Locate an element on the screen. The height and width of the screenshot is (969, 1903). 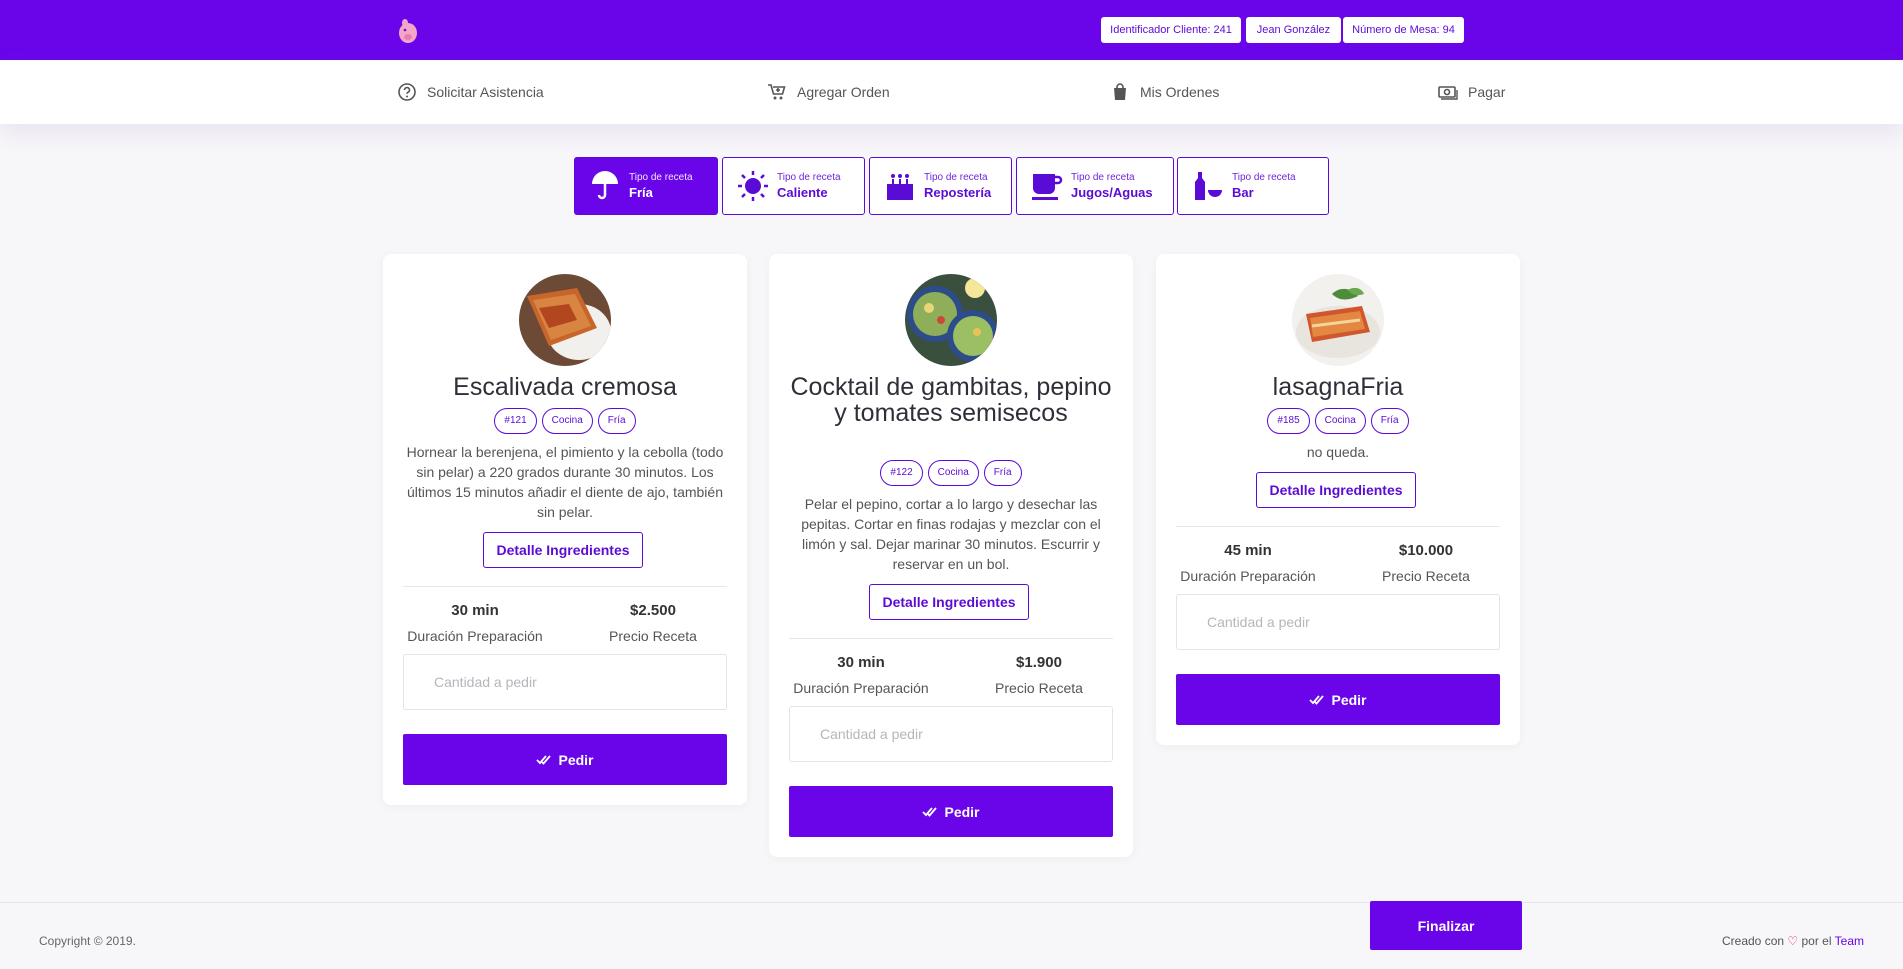
tab-bar: Tipo de receta Bar is located at coordinates (1253, 186).